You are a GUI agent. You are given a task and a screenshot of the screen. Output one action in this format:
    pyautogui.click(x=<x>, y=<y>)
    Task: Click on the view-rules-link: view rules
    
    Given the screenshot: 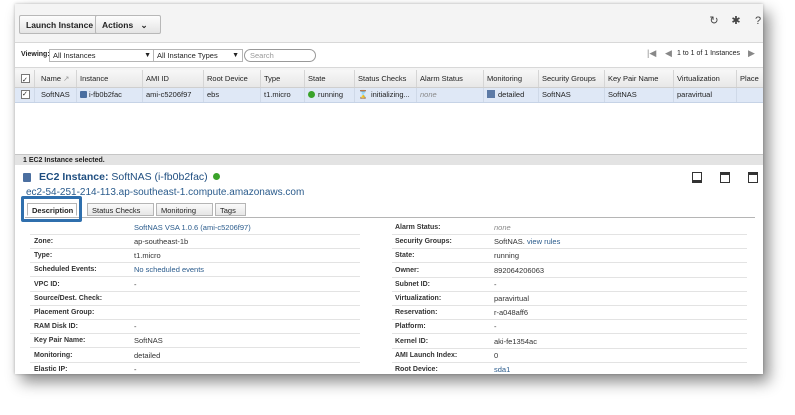 What is the action you would take?
    pyautogui.click(x=543, y=242)
    